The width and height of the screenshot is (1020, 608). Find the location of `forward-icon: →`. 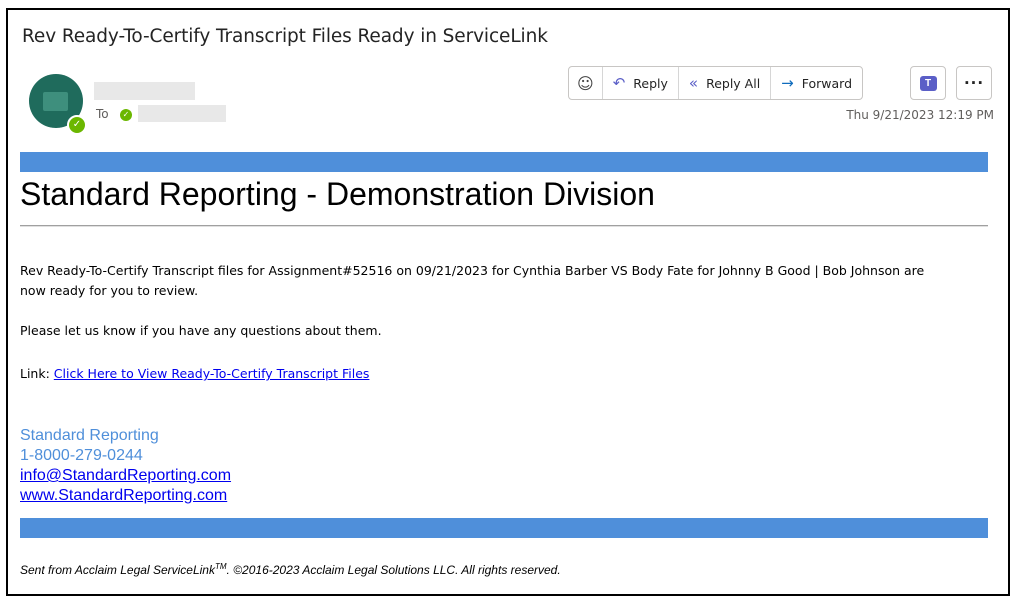

forward-icon: → is located at coordinates (787, 83).